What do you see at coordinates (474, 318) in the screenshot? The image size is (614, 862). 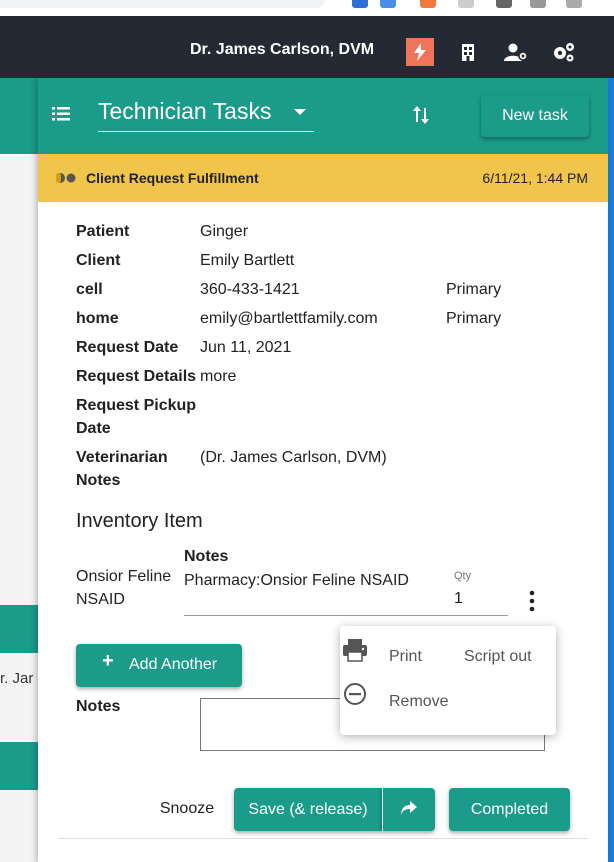 I see `home-primary-tag: Primary` at bounding box center [474, 318].